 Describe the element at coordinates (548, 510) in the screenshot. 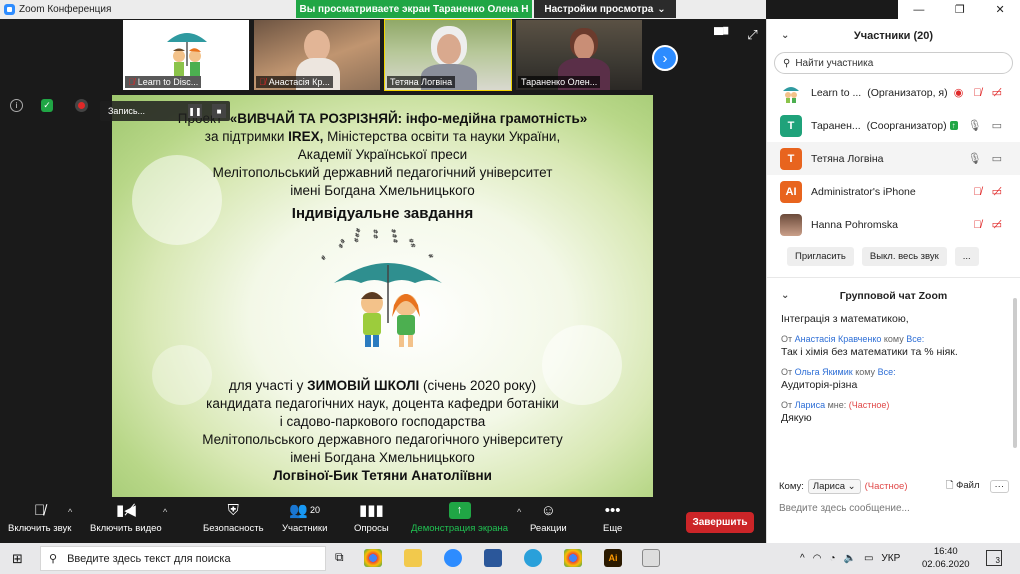

I see `reactions-icon: ☺` at that location.